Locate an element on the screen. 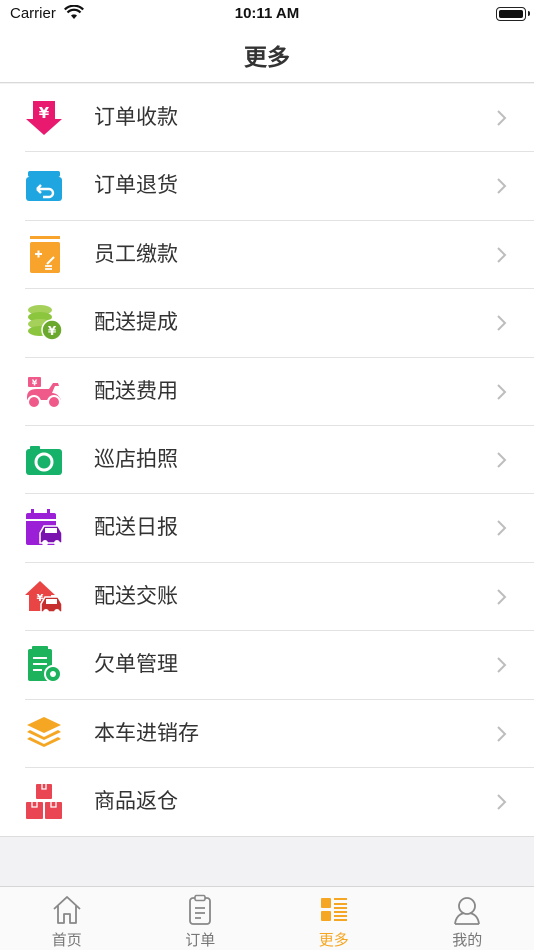 This screenshot has width=534, height=950. menu-item-delivery-daily-report: 配送日报 is located at coordinates (267, 528).